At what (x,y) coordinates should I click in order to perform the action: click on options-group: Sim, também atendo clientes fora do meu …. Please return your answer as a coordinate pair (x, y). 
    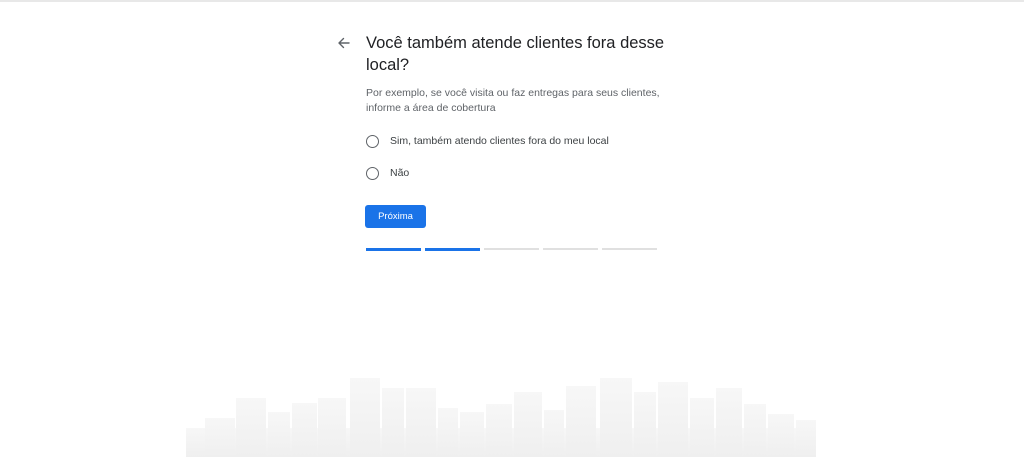
    Looking at the image, I should click on (516, 157).